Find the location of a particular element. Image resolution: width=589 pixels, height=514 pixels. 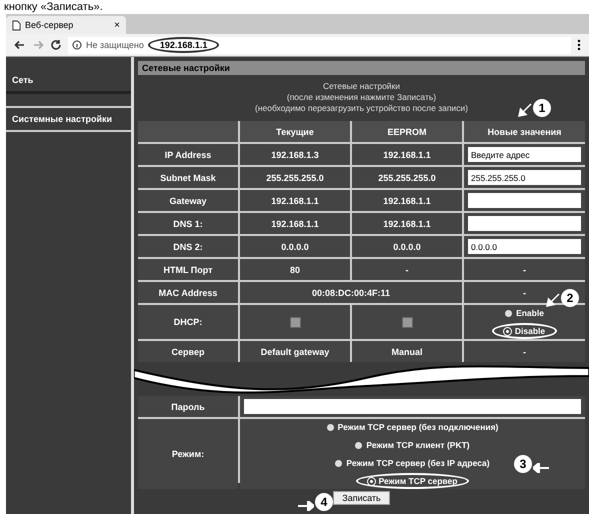

row-label: Сервер is located at coordinates (188, 351).